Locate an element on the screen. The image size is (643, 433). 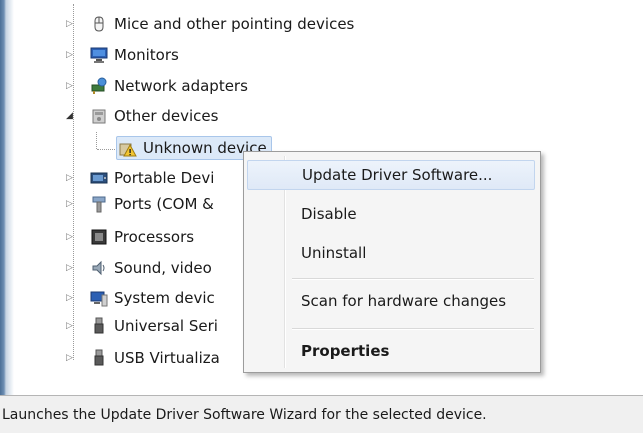
menu-item-uninstall: Uninstall is located at coordinates (391, 253).